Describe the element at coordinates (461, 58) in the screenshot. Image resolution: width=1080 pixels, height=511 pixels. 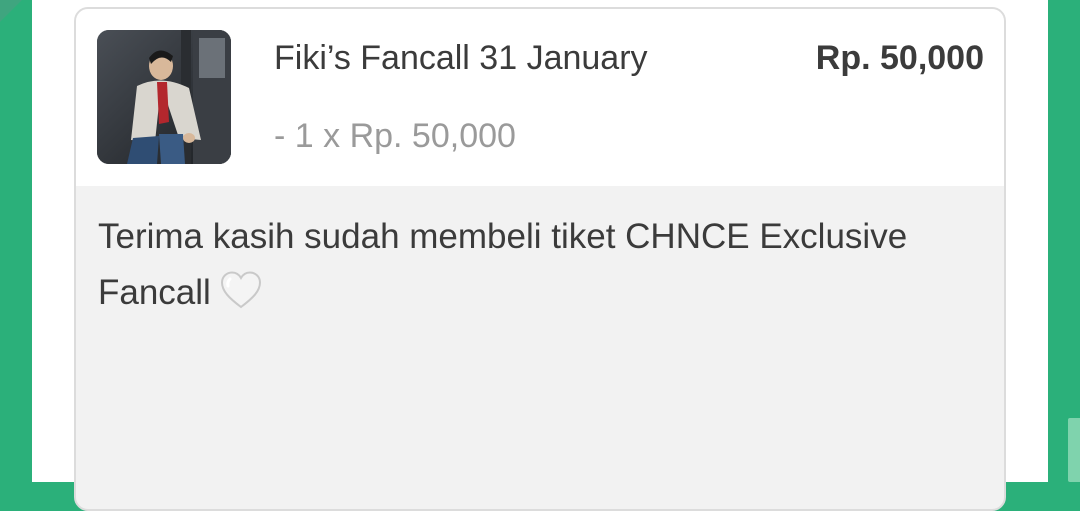
I see `item-title: Fiki’s Fancall 31 January` at that location.